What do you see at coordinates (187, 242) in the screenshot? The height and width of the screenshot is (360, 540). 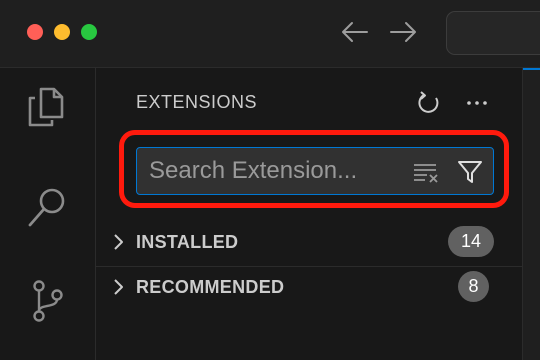 I see `section-label: INSTALLED` at bounding box center [187, 242].